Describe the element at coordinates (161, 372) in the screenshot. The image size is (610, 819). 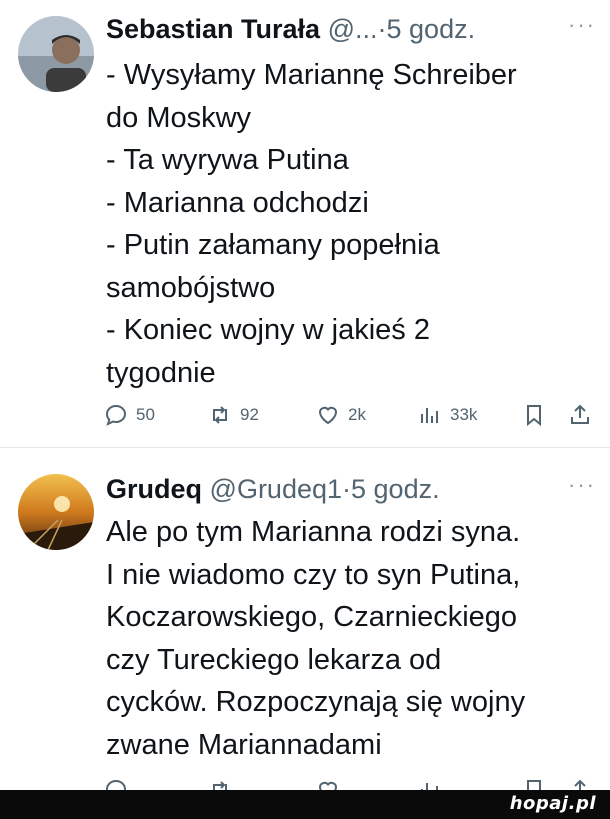
I see `tweet-line: tygodnie` at that location.